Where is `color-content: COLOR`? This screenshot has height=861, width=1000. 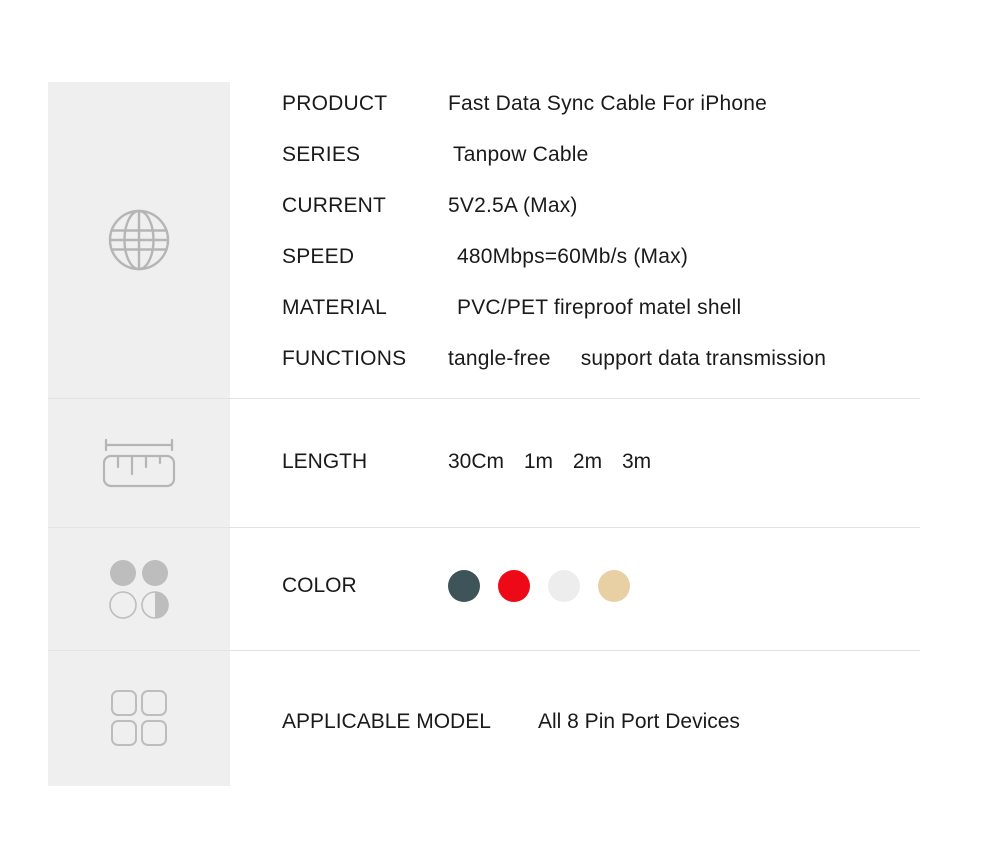
color-content: COLOR is located at coordinates (456, 586).